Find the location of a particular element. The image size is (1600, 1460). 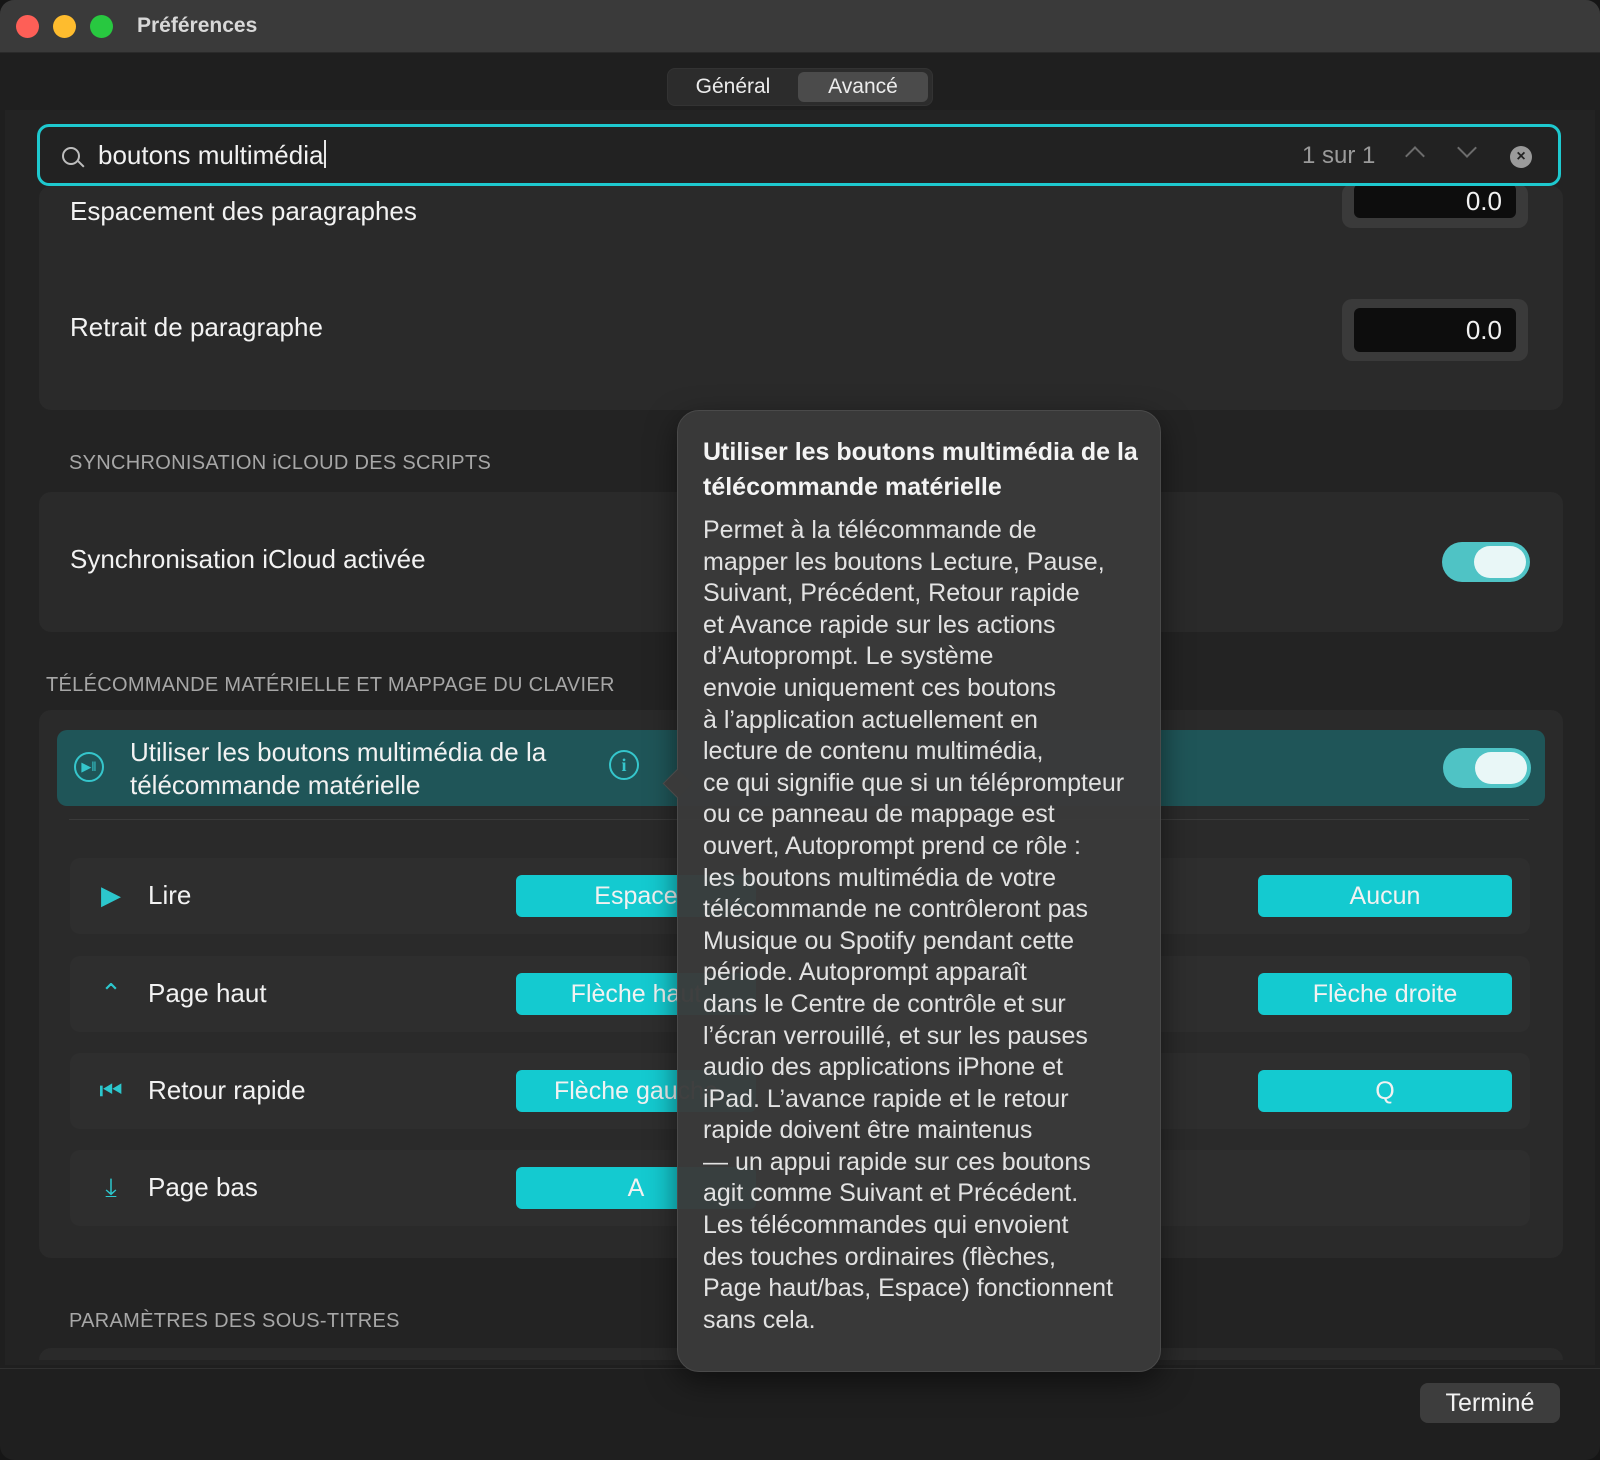

match-count: 1 sur 1 is located at coordinates (1339, 155).